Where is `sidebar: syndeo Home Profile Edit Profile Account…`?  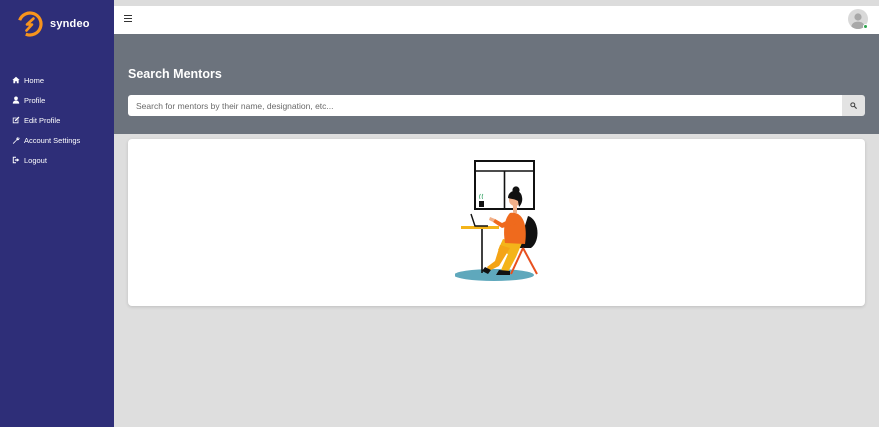
sidebar: syndeo Home Profile Edit Profile Account… is located at coordinates (57, 213).